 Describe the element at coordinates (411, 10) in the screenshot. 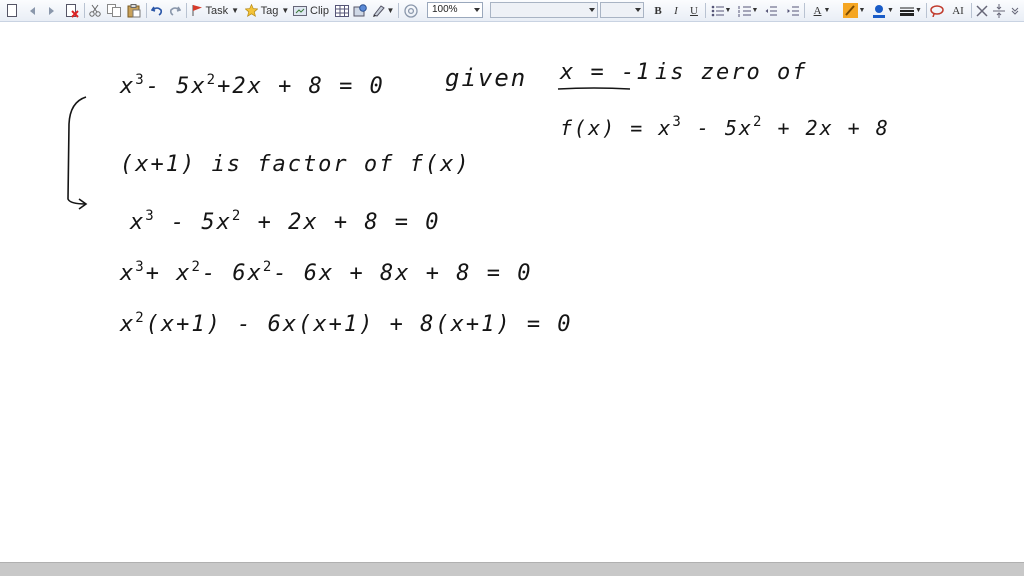

I see `at-sign-icon` at that location.